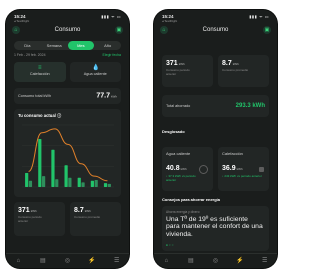 This screenshot has width=320, height=277. Describe the element at coordinates (30, 55) in the screenshot. I see `date-range: 1 Feb - 29 feb. 2024` at that location.